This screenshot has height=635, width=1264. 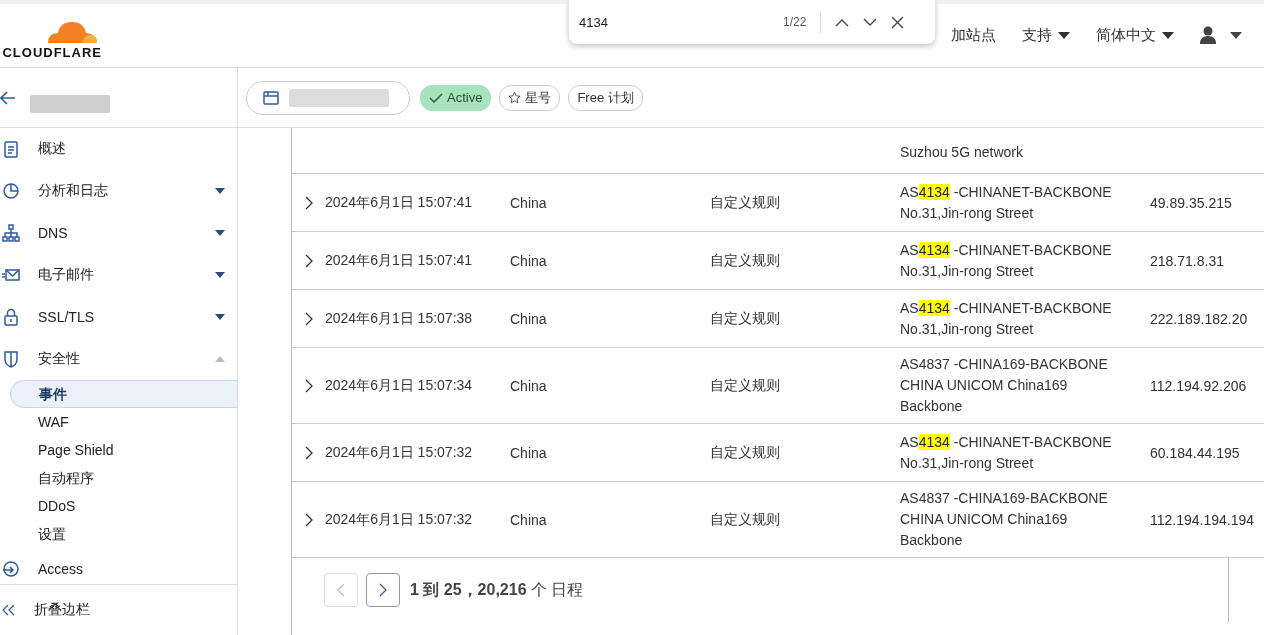 What do you see at coordinates (962, 152) in the screenshot?
I see `asn-text: Suzhou 5G network` at bounding box center [962, 152].